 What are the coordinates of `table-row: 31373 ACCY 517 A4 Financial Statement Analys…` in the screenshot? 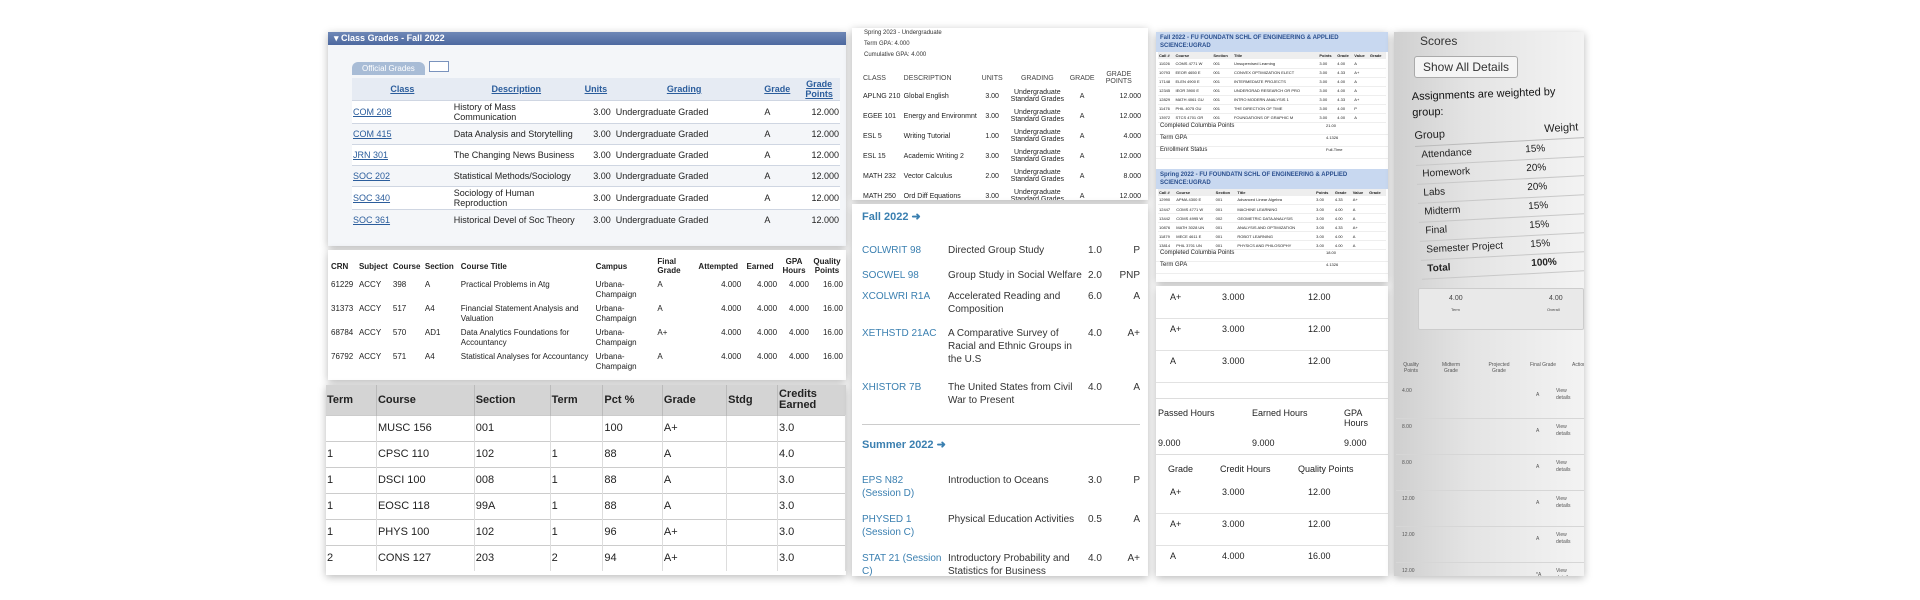 It's located at (587, 314).